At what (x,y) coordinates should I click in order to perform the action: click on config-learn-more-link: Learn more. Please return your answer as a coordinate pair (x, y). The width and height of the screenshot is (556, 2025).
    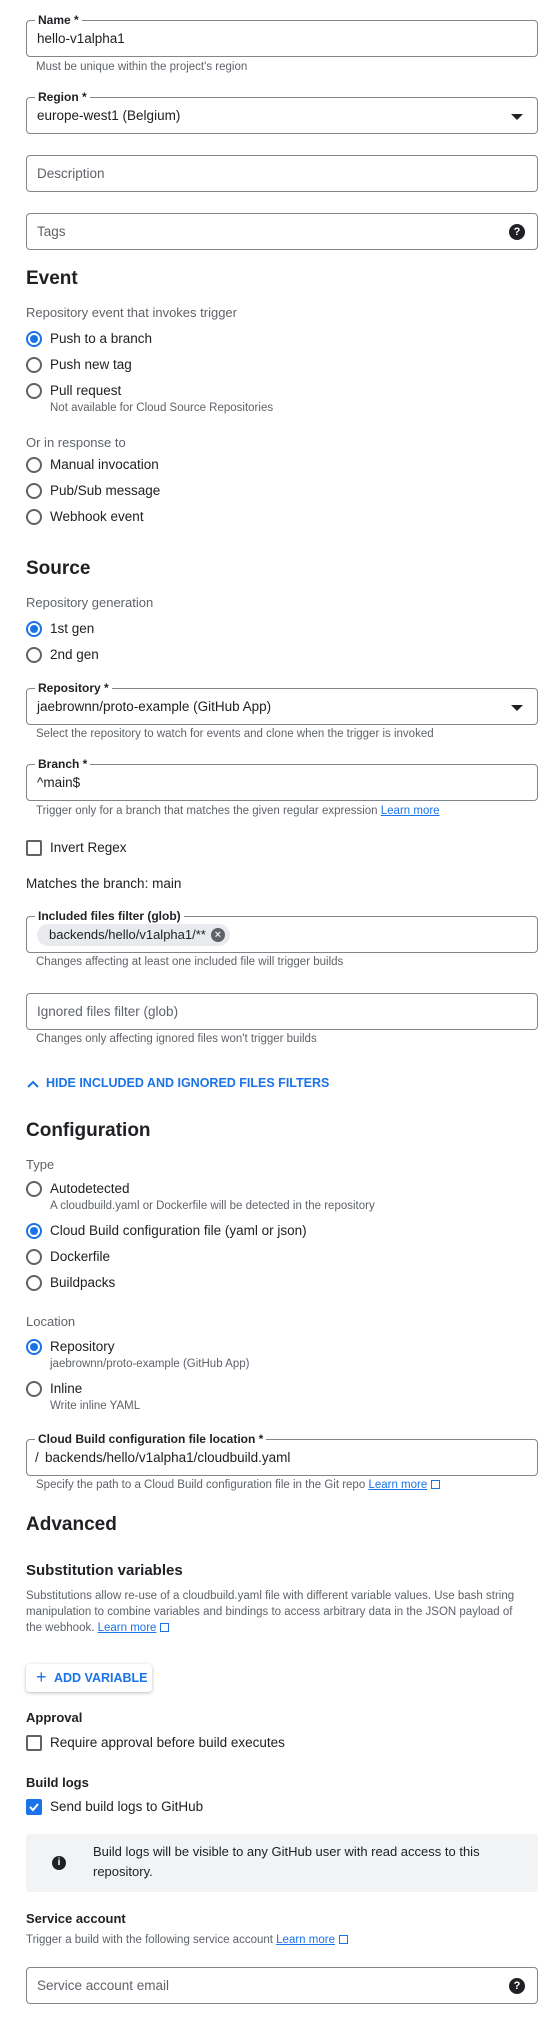
    Looking at the image, I should click on (397, 1485).